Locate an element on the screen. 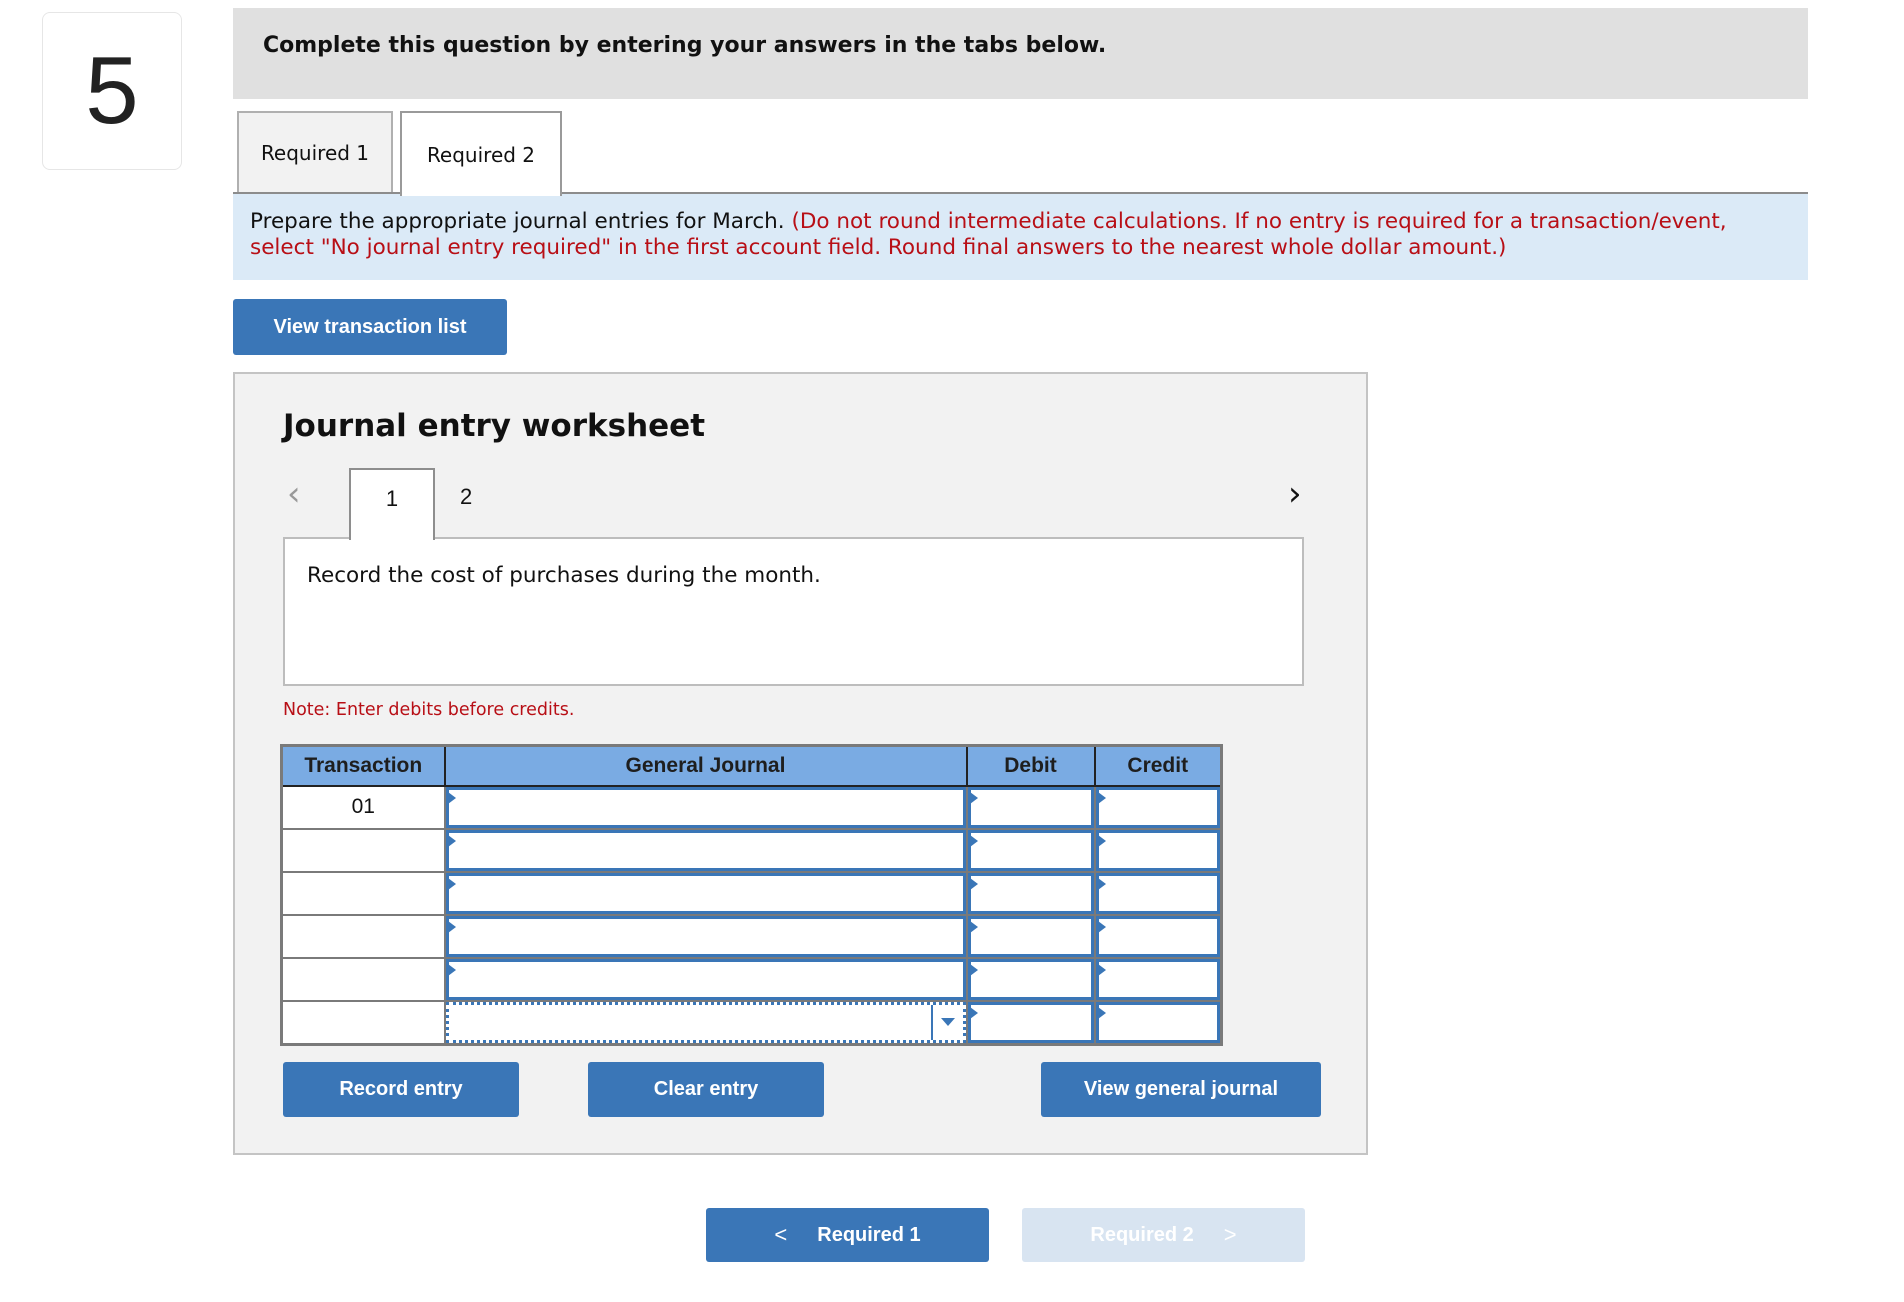 This screenshot has height=1302, width=1904. chevron-left-icon: ‹ is located at coordinates (294, 494).